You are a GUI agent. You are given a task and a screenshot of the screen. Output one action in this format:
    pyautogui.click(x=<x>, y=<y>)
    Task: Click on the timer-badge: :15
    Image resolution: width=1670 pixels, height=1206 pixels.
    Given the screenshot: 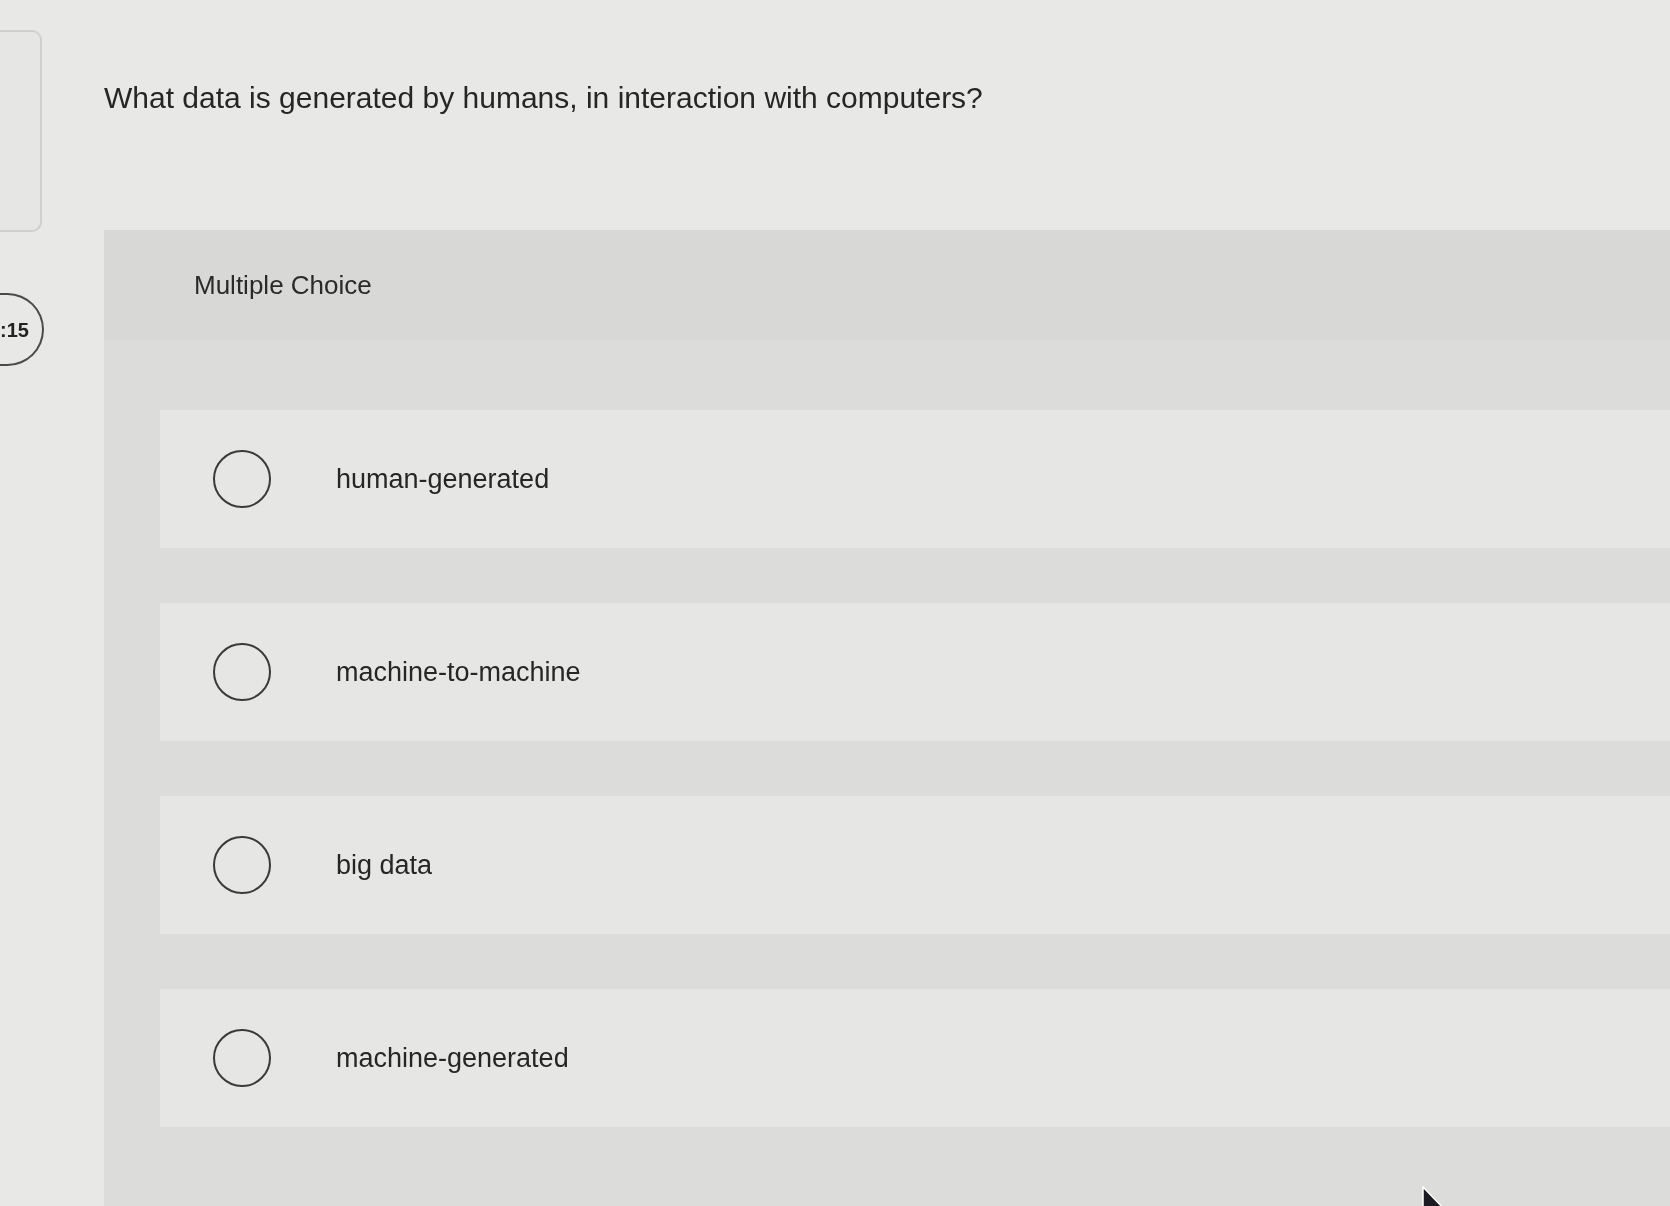 What is the action you would take?
    pyautogui.click(x=22, y=329)
    